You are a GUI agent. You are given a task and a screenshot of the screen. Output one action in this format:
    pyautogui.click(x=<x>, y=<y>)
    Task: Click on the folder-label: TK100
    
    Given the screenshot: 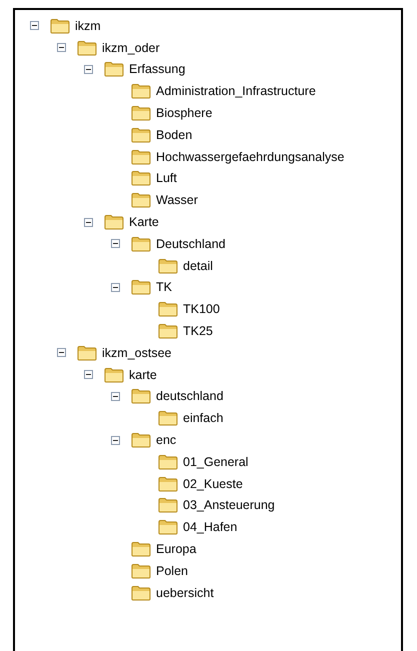 What is the action you would take?
    pyautogui.click(x=201, y=309)
    